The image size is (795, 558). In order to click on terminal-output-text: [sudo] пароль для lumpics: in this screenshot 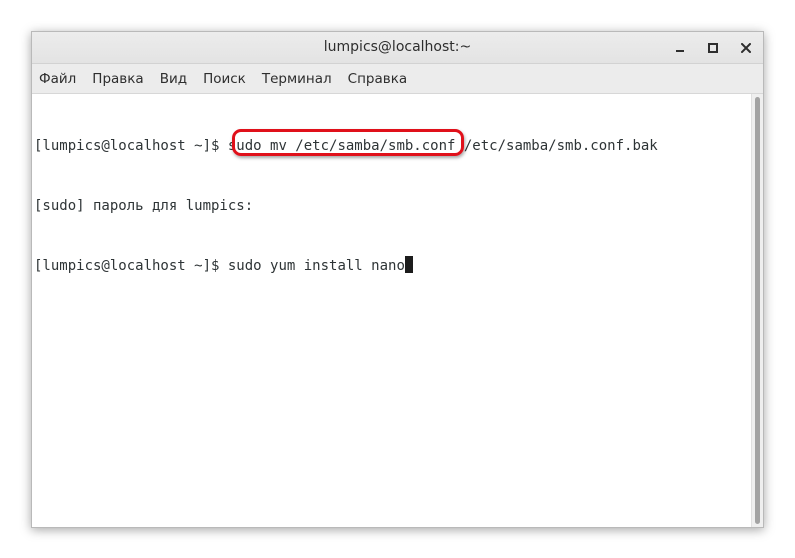, I will do `click(144, 206)`.